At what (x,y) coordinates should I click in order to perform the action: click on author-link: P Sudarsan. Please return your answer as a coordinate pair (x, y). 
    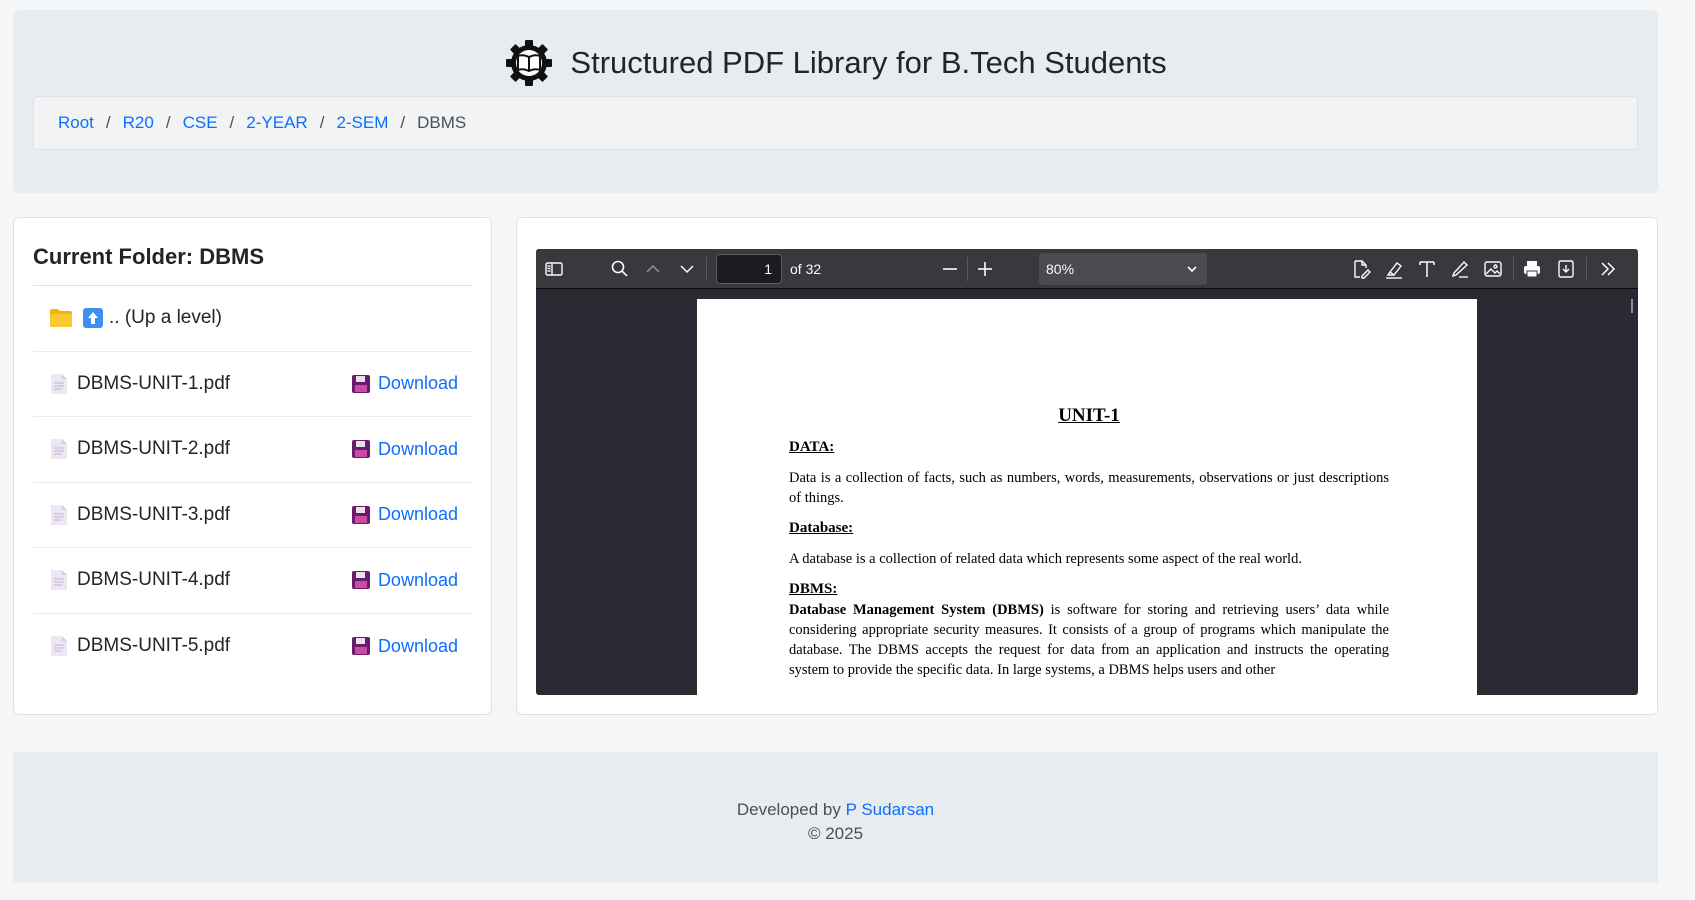
    Looking at the image, I should click on (890, 809).